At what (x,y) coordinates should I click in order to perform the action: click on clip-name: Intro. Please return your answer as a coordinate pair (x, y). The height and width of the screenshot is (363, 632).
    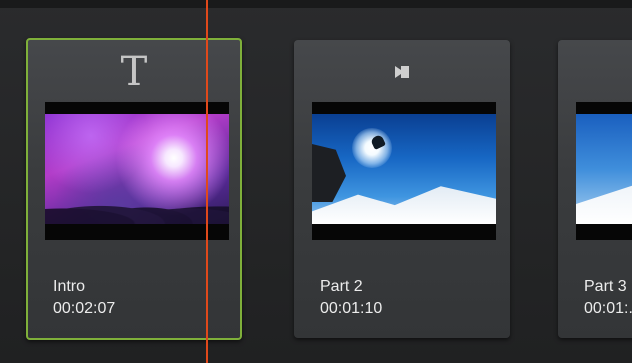
    Looking at the image, I should click on (69, 286).